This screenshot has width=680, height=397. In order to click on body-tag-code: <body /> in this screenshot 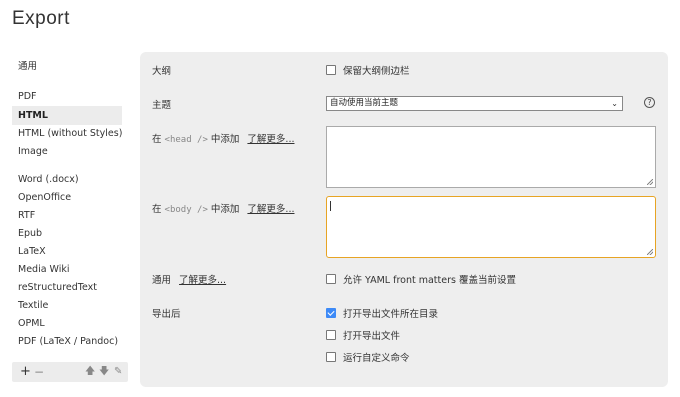, I will do `click(186, 210)`.